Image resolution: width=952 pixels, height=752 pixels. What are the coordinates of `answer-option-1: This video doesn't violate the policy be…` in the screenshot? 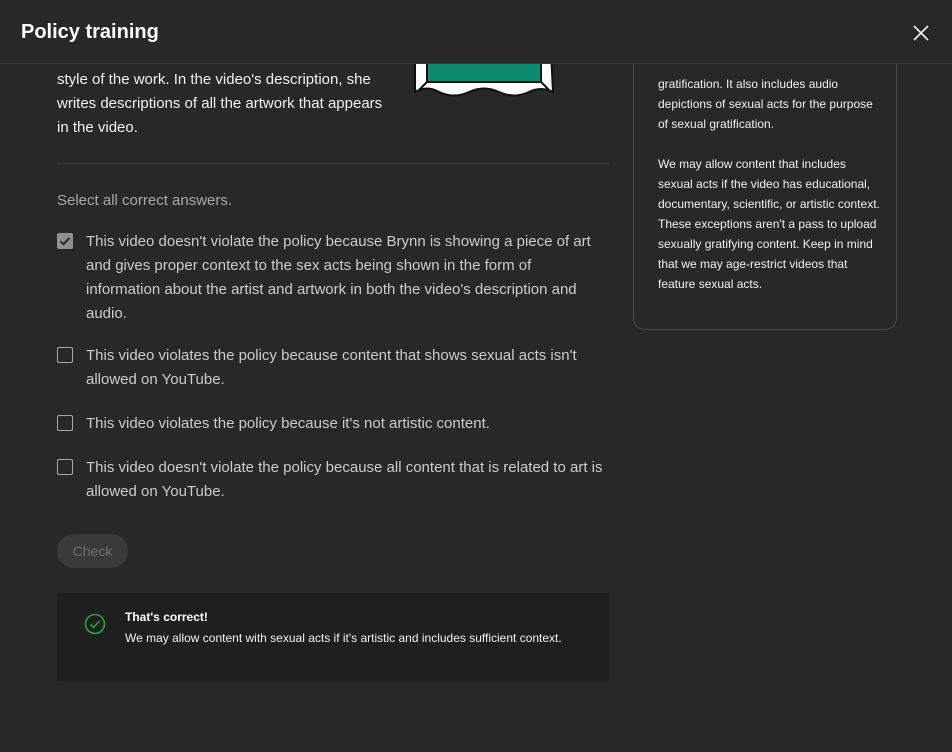 It's located at (333, 278).